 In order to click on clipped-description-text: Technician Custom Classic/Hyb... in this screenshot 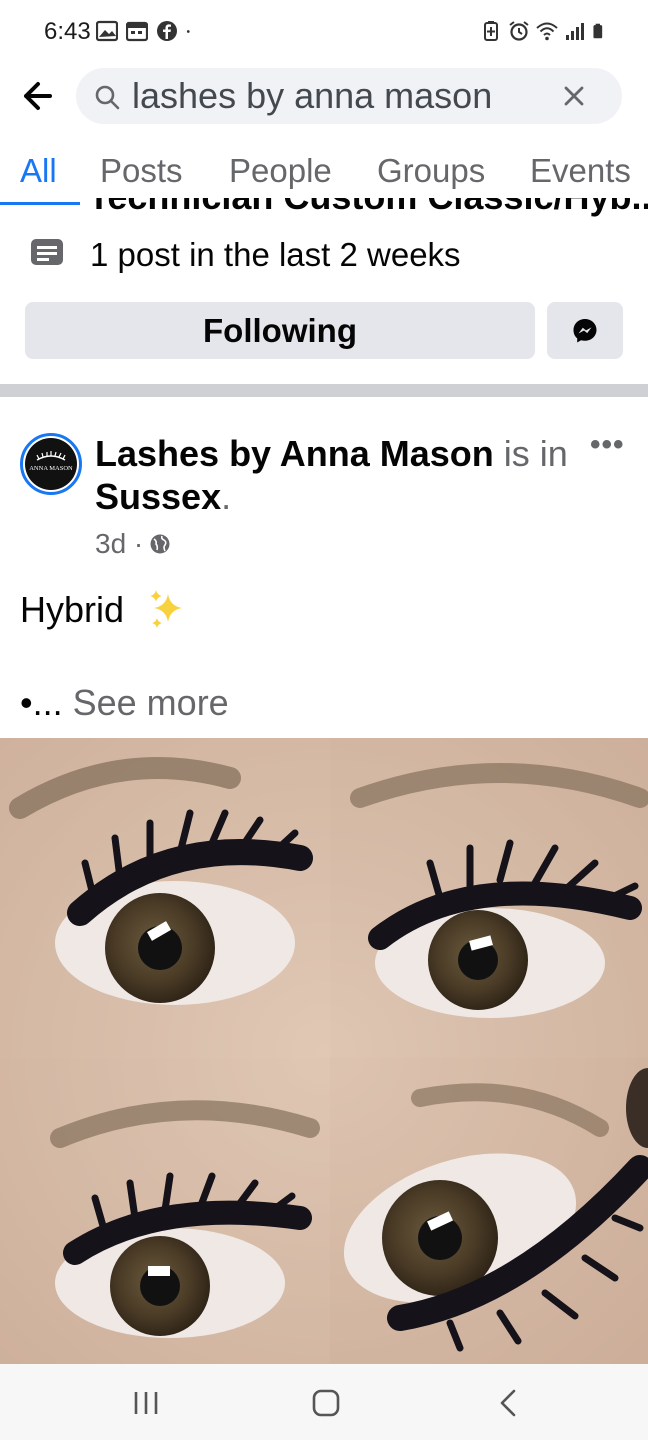, I will do `click(368, 208)`.